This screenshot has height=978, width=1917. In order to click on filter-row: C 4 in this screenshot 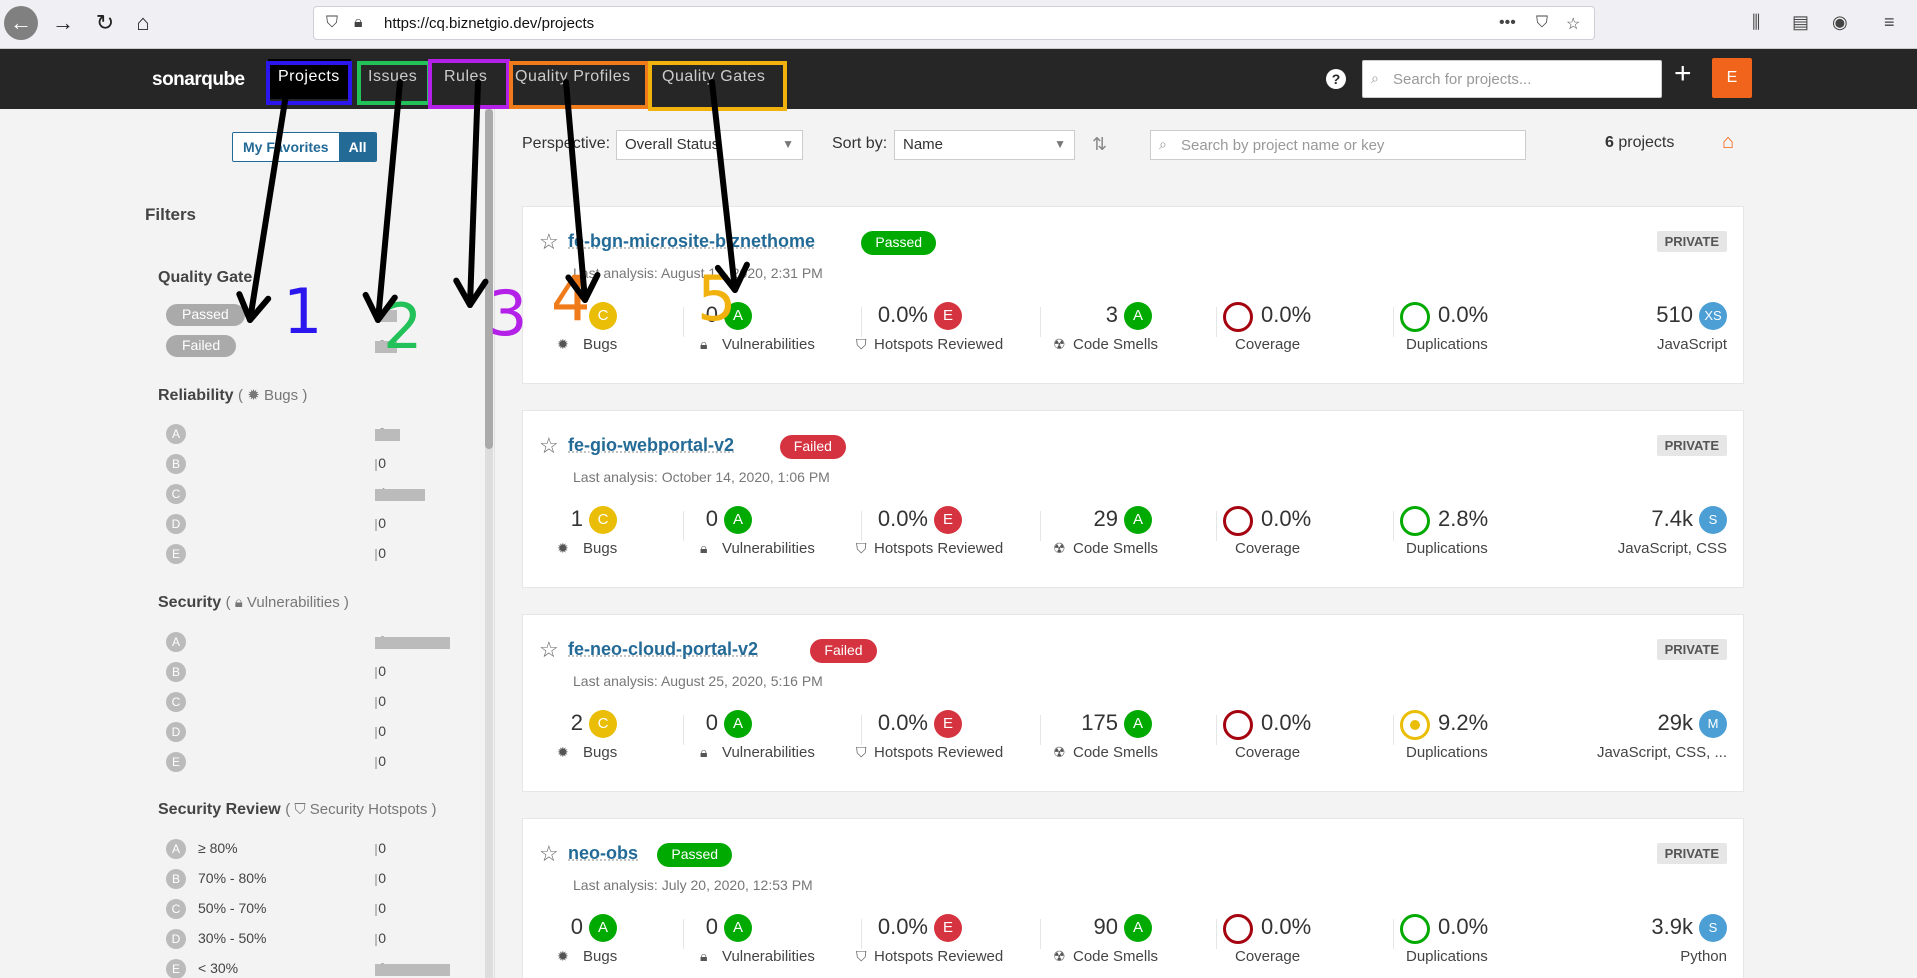, I will do `click(308, 494)`.